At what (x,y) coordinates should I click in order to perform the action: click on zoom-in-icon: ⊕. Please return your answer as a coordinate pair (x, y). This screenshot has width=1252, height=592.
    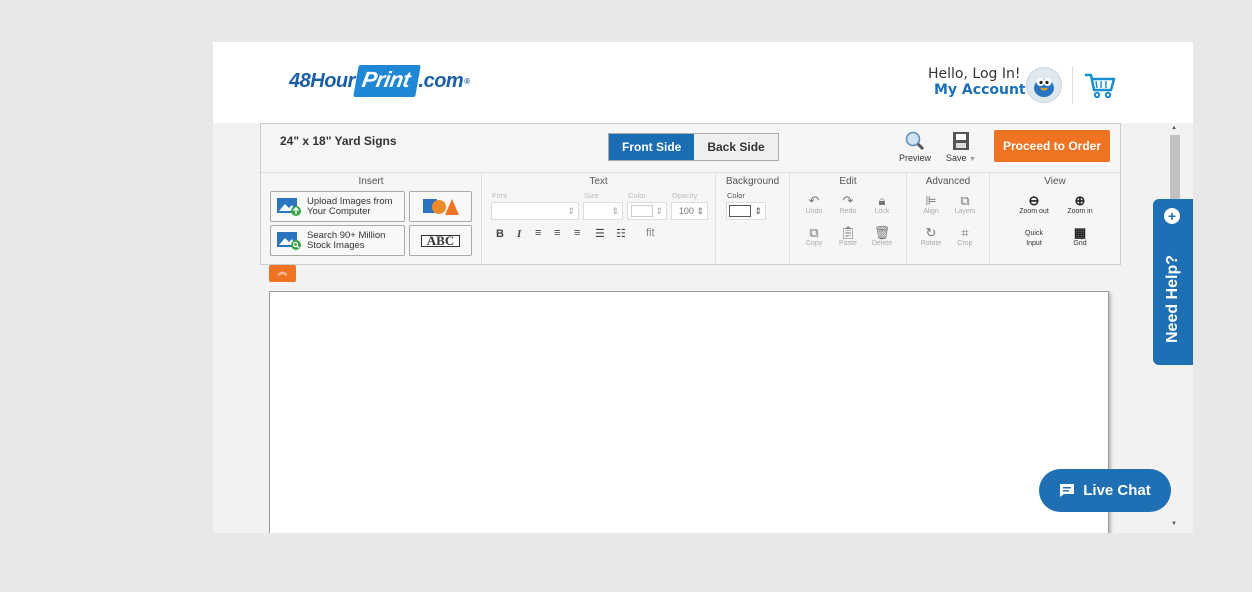
    Looking at the image, I should click on (1080, 200).